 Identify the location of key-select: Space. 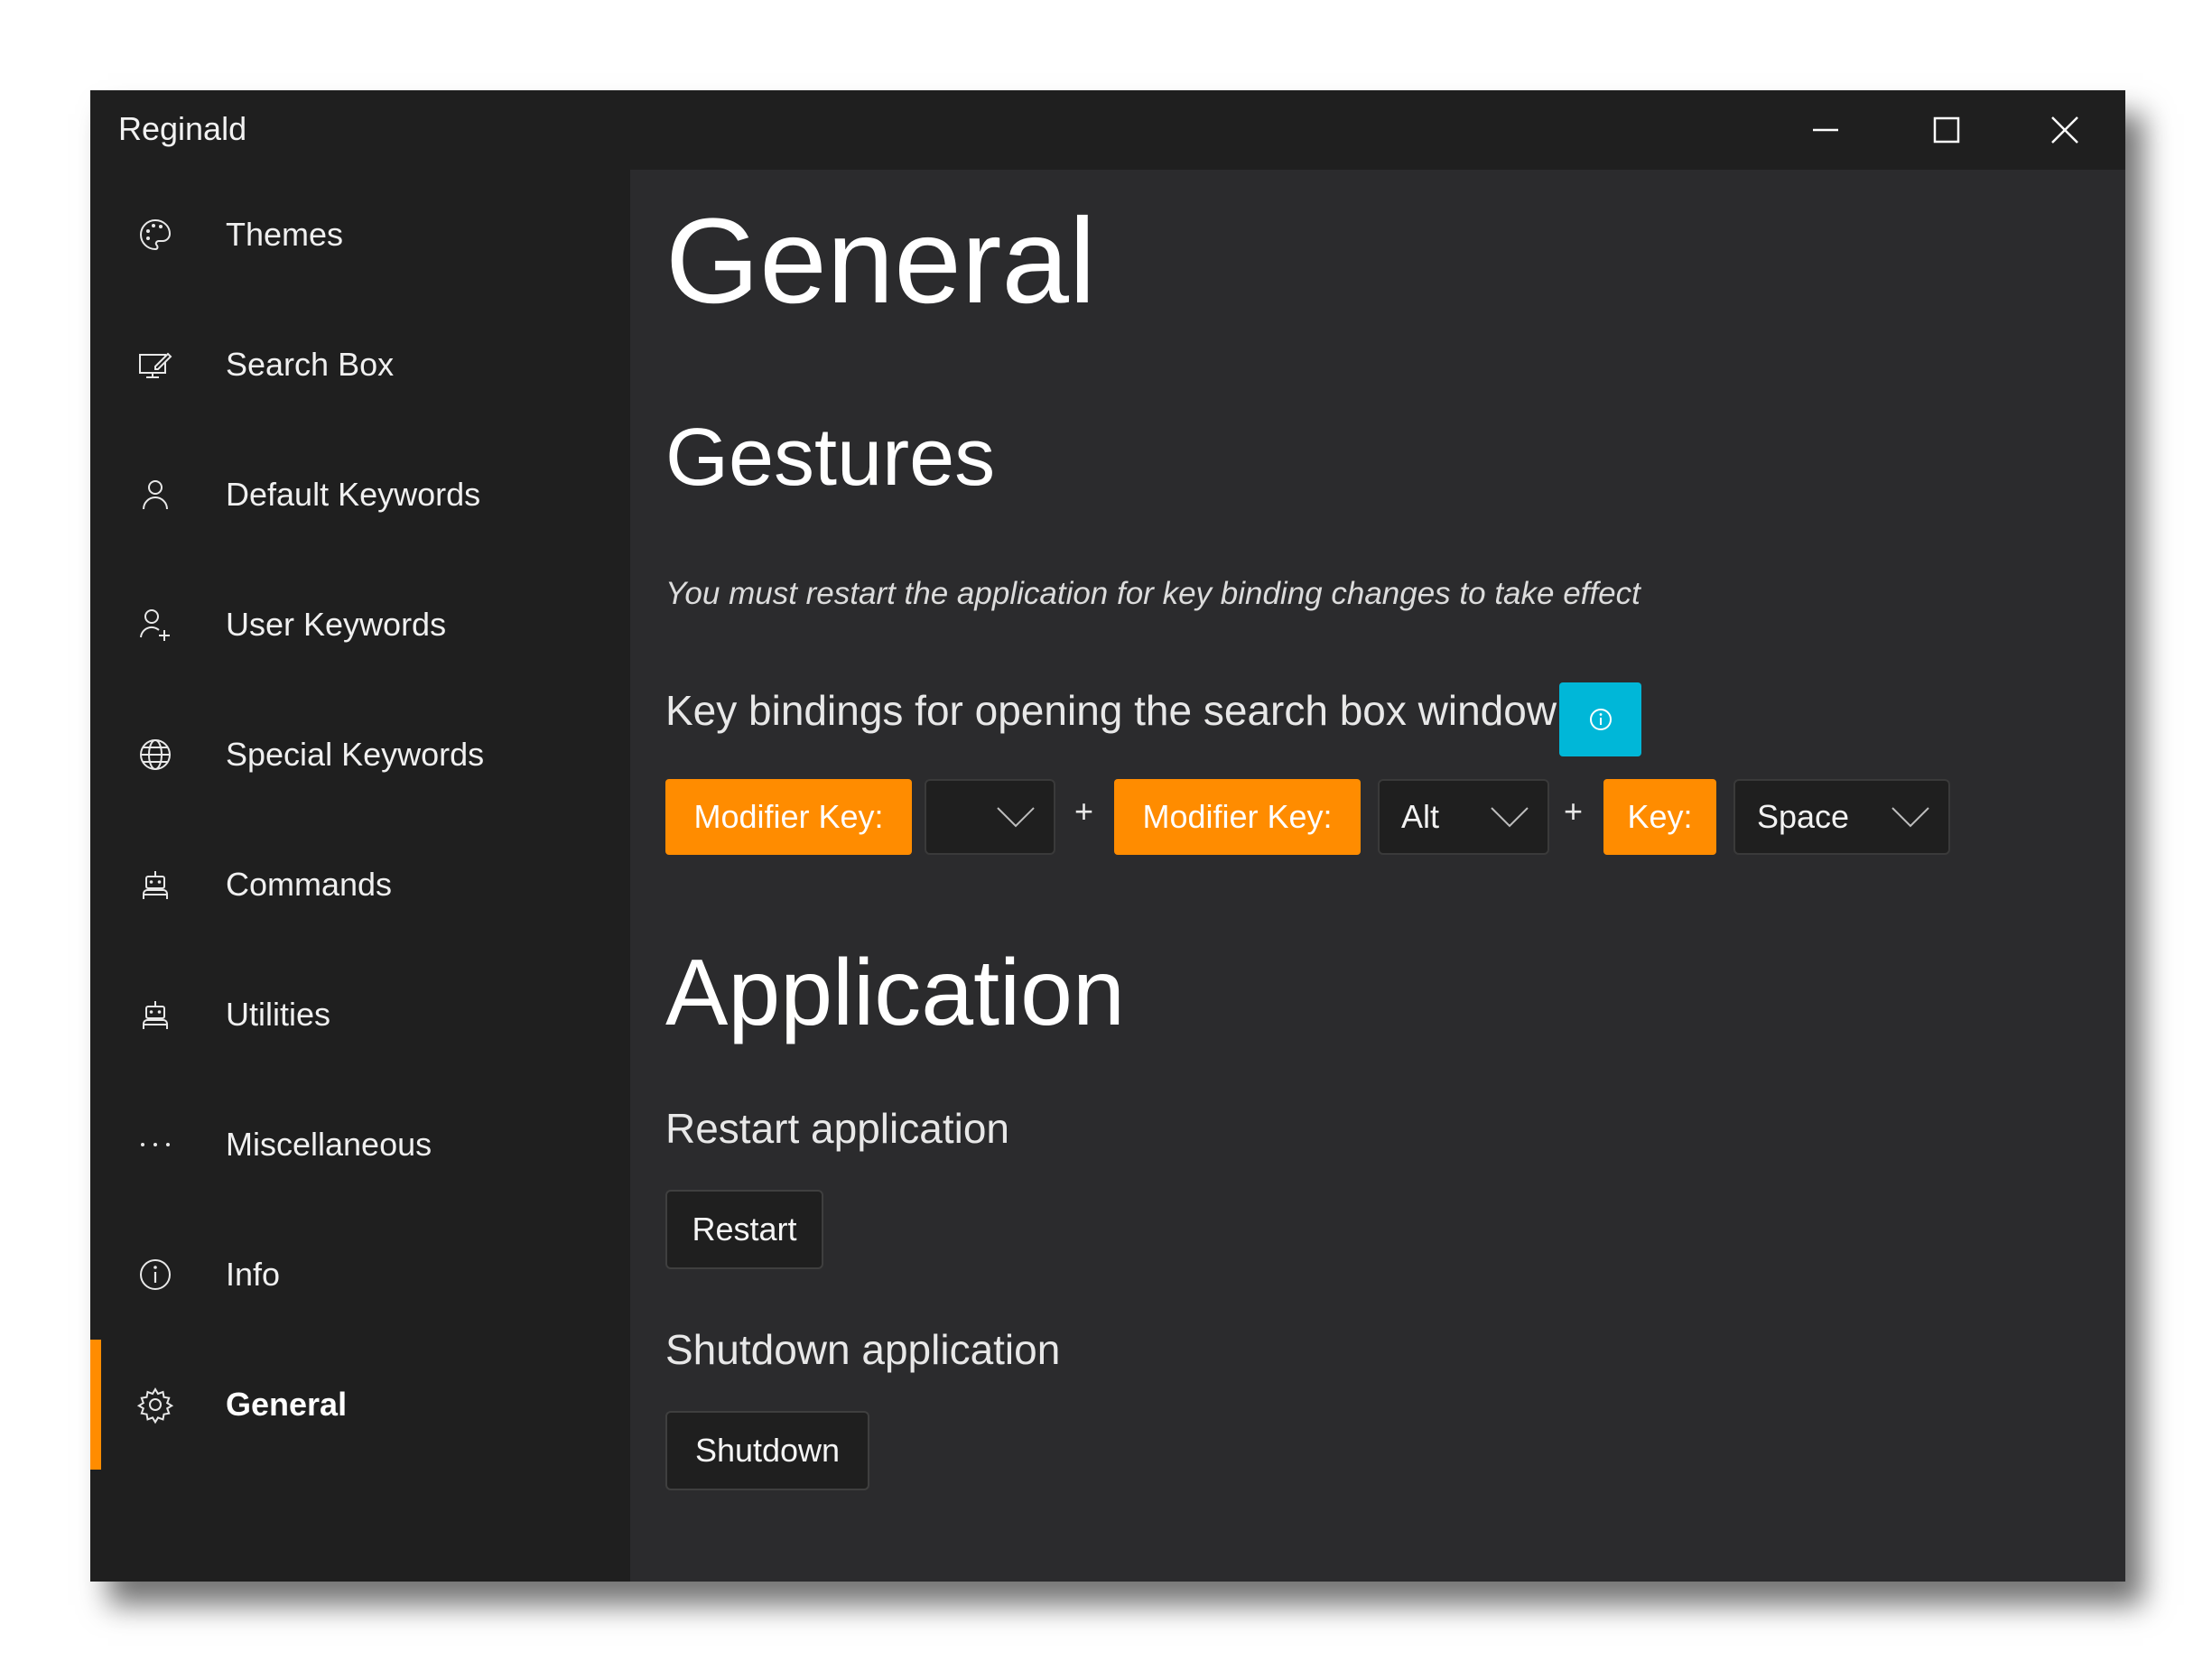
(1841, 817).